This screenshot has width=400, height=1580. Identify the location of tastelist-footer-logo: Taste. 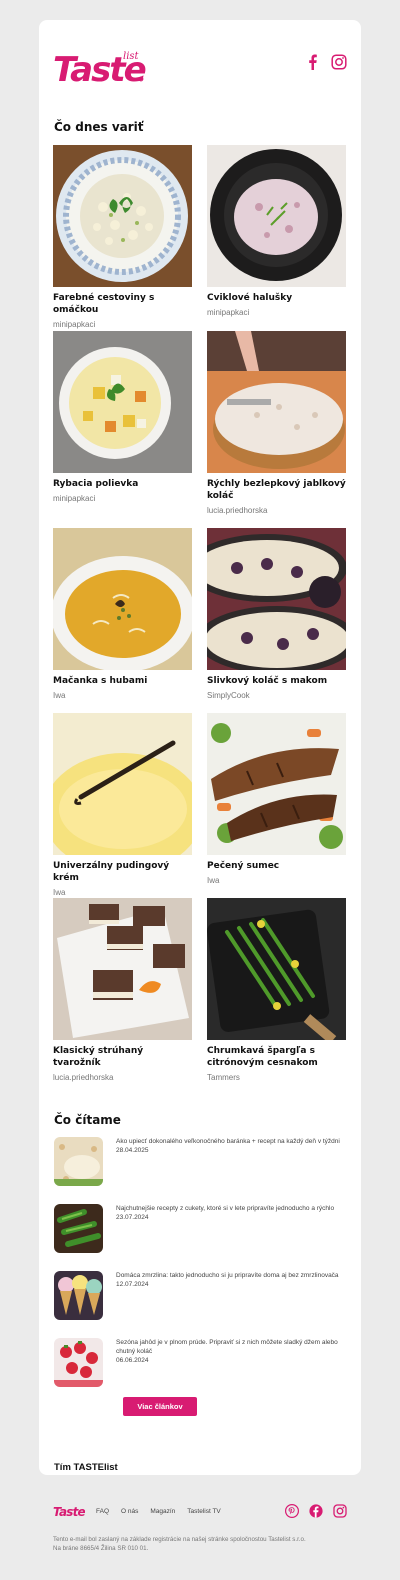
(69, 1511).